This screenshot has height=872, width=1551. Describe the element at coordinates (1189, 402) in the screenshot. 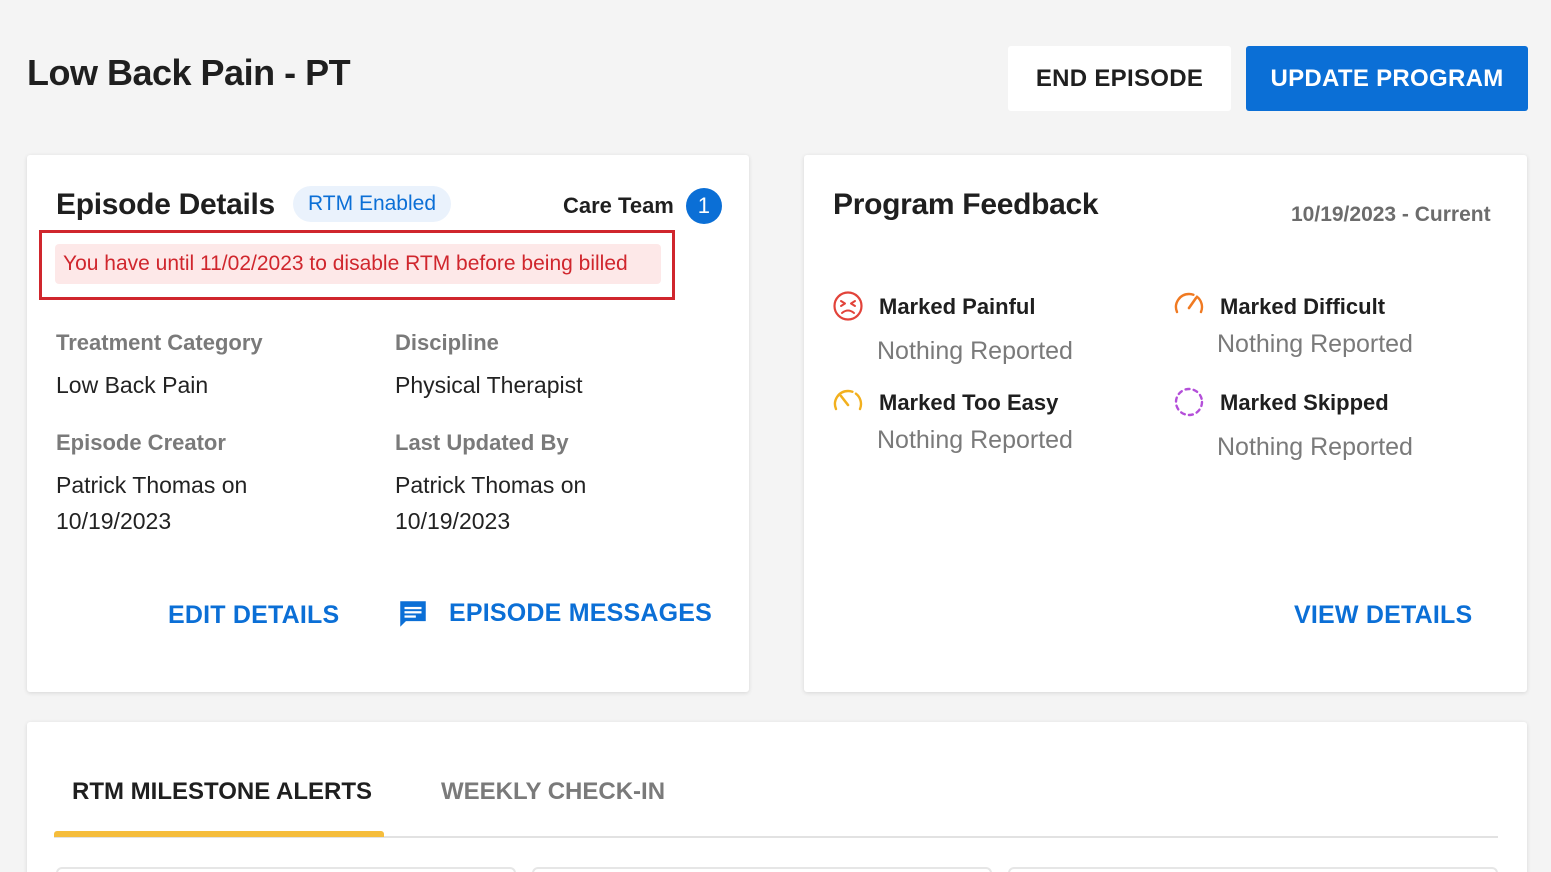

I see `skipped-dashed-circle-icon` at that location.